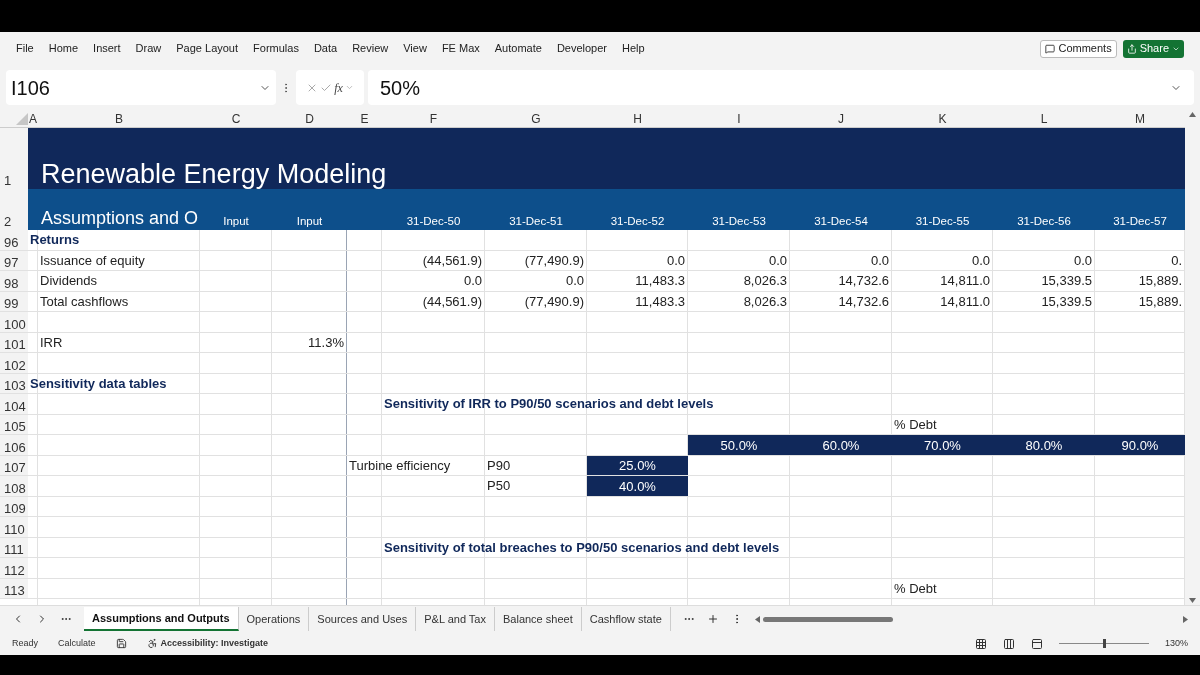  Describe the element at coordinates (1044, 221) in the screenshot. I see `column-label: 31-Dec-56` at that location.